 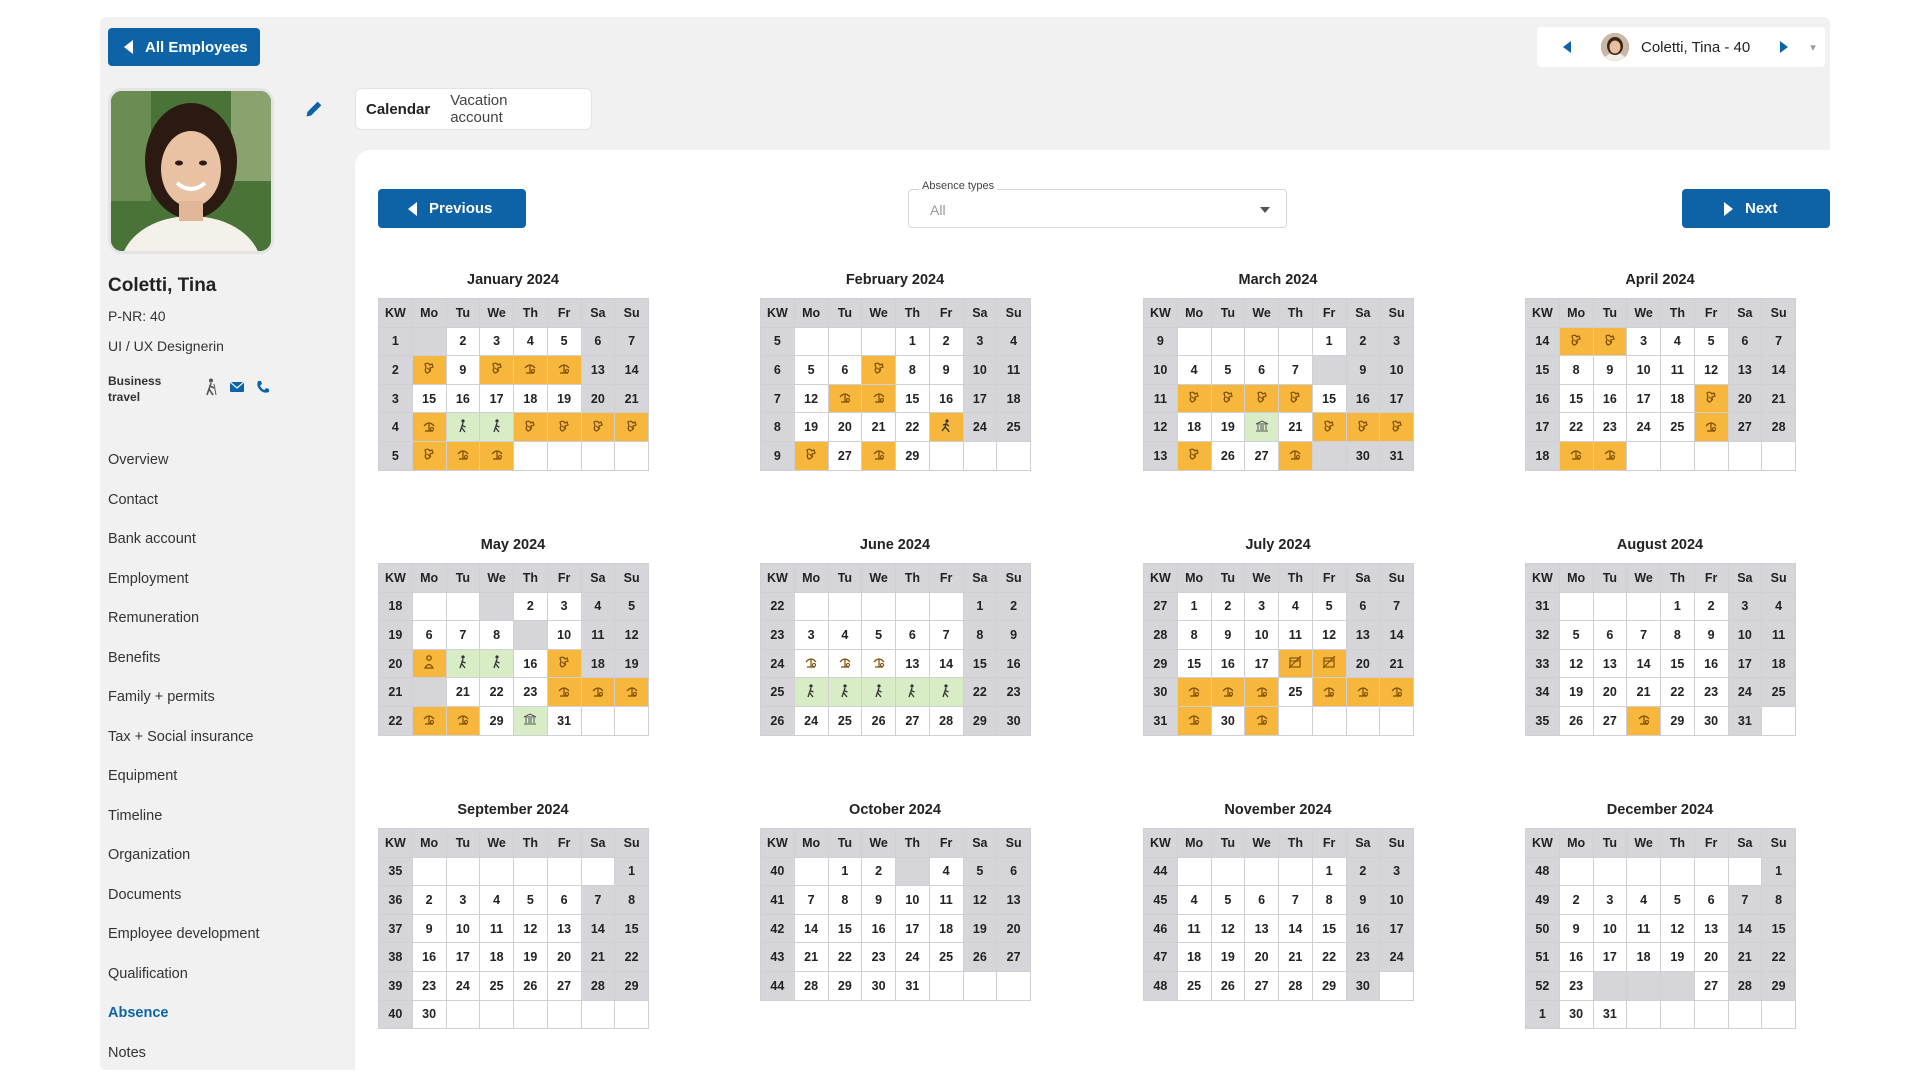 What do you see at coordinates (1014, 957) in the screenshot?
I see `day-cell: 27` at bounding box center [1014, 957].